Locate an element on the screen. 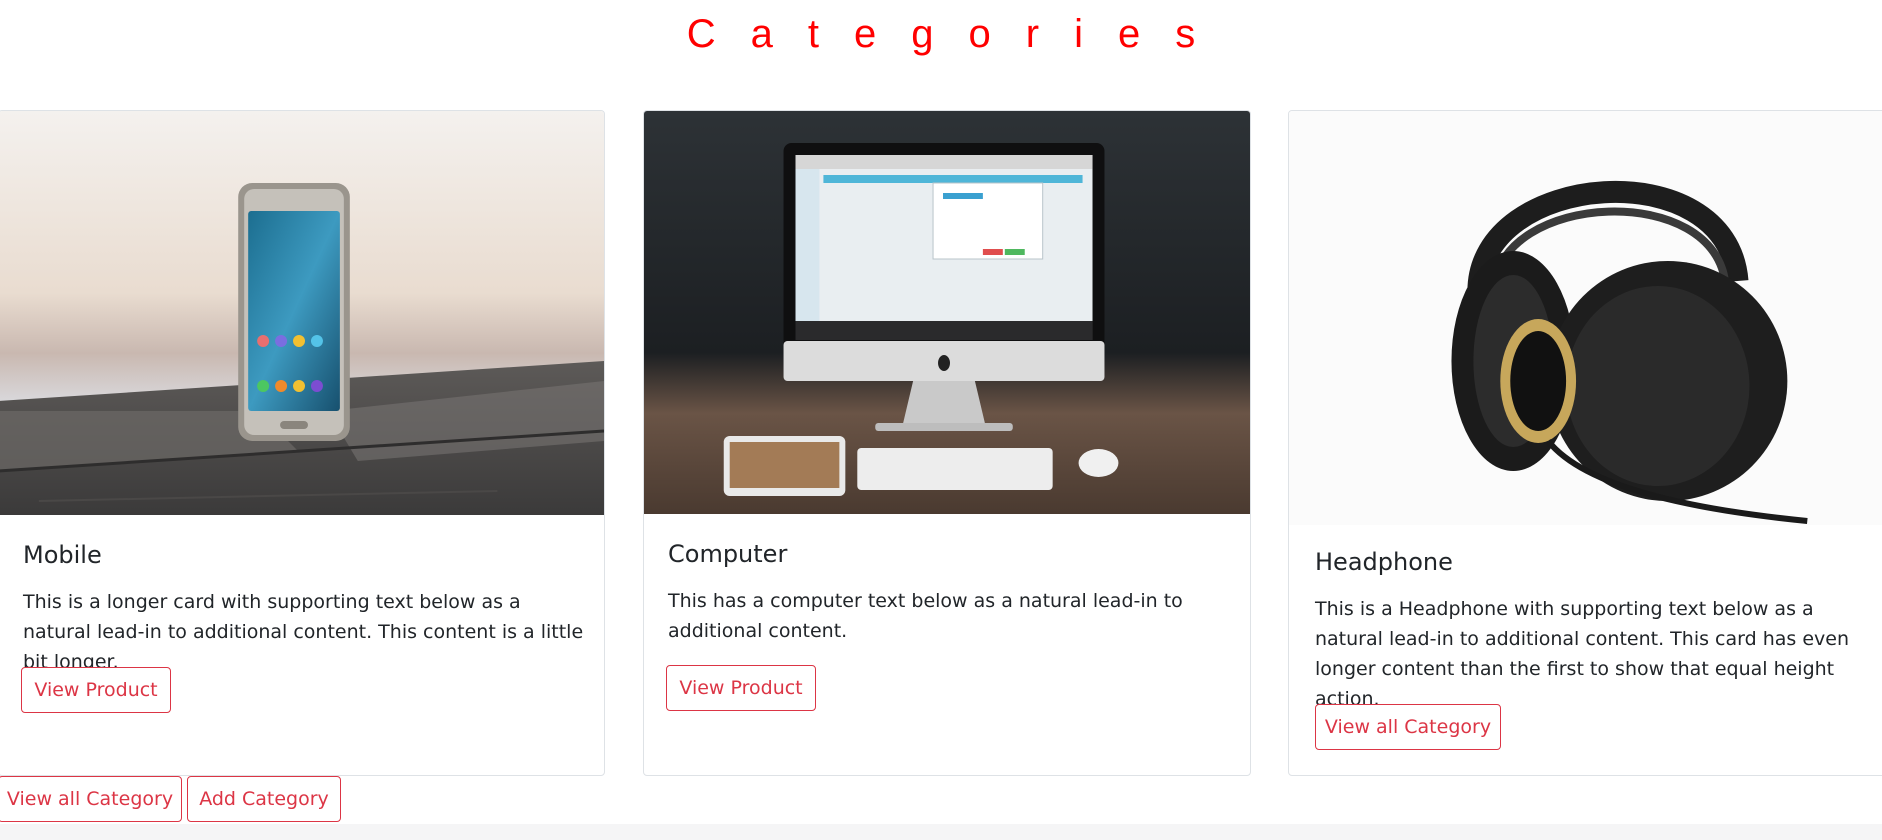  add-category-button: Add Category is located at coordinates (264, 799).